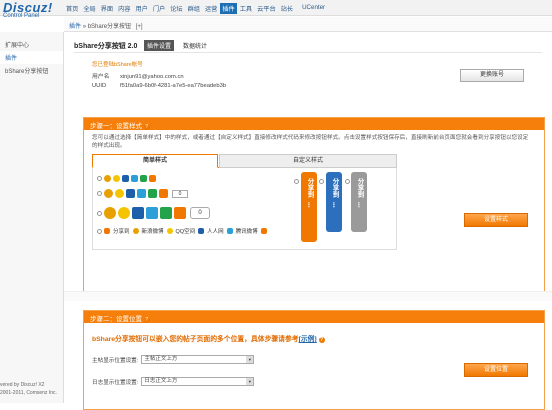 This screenshot has height=410, width=552. Describe the element at coordinates (31, 70) in the screenshot. I see `sidebar-item: bShare分享按钮` at that location.